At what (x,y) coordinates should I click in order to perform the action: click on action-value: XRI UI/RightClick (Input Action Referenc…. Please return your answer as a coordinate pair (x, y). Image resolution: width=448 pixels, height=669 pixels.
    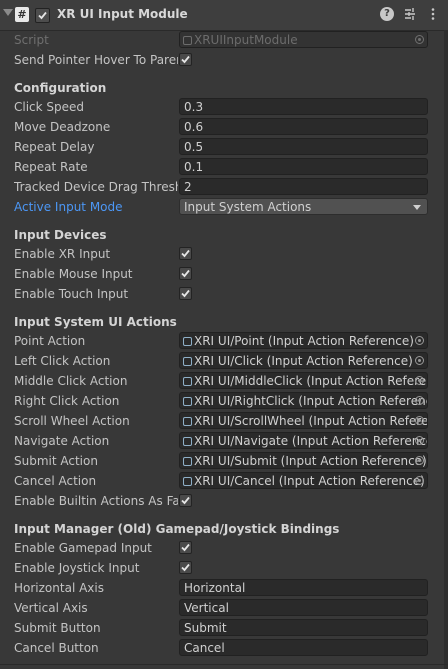
    Looking at the image, I should click on (311, 401).